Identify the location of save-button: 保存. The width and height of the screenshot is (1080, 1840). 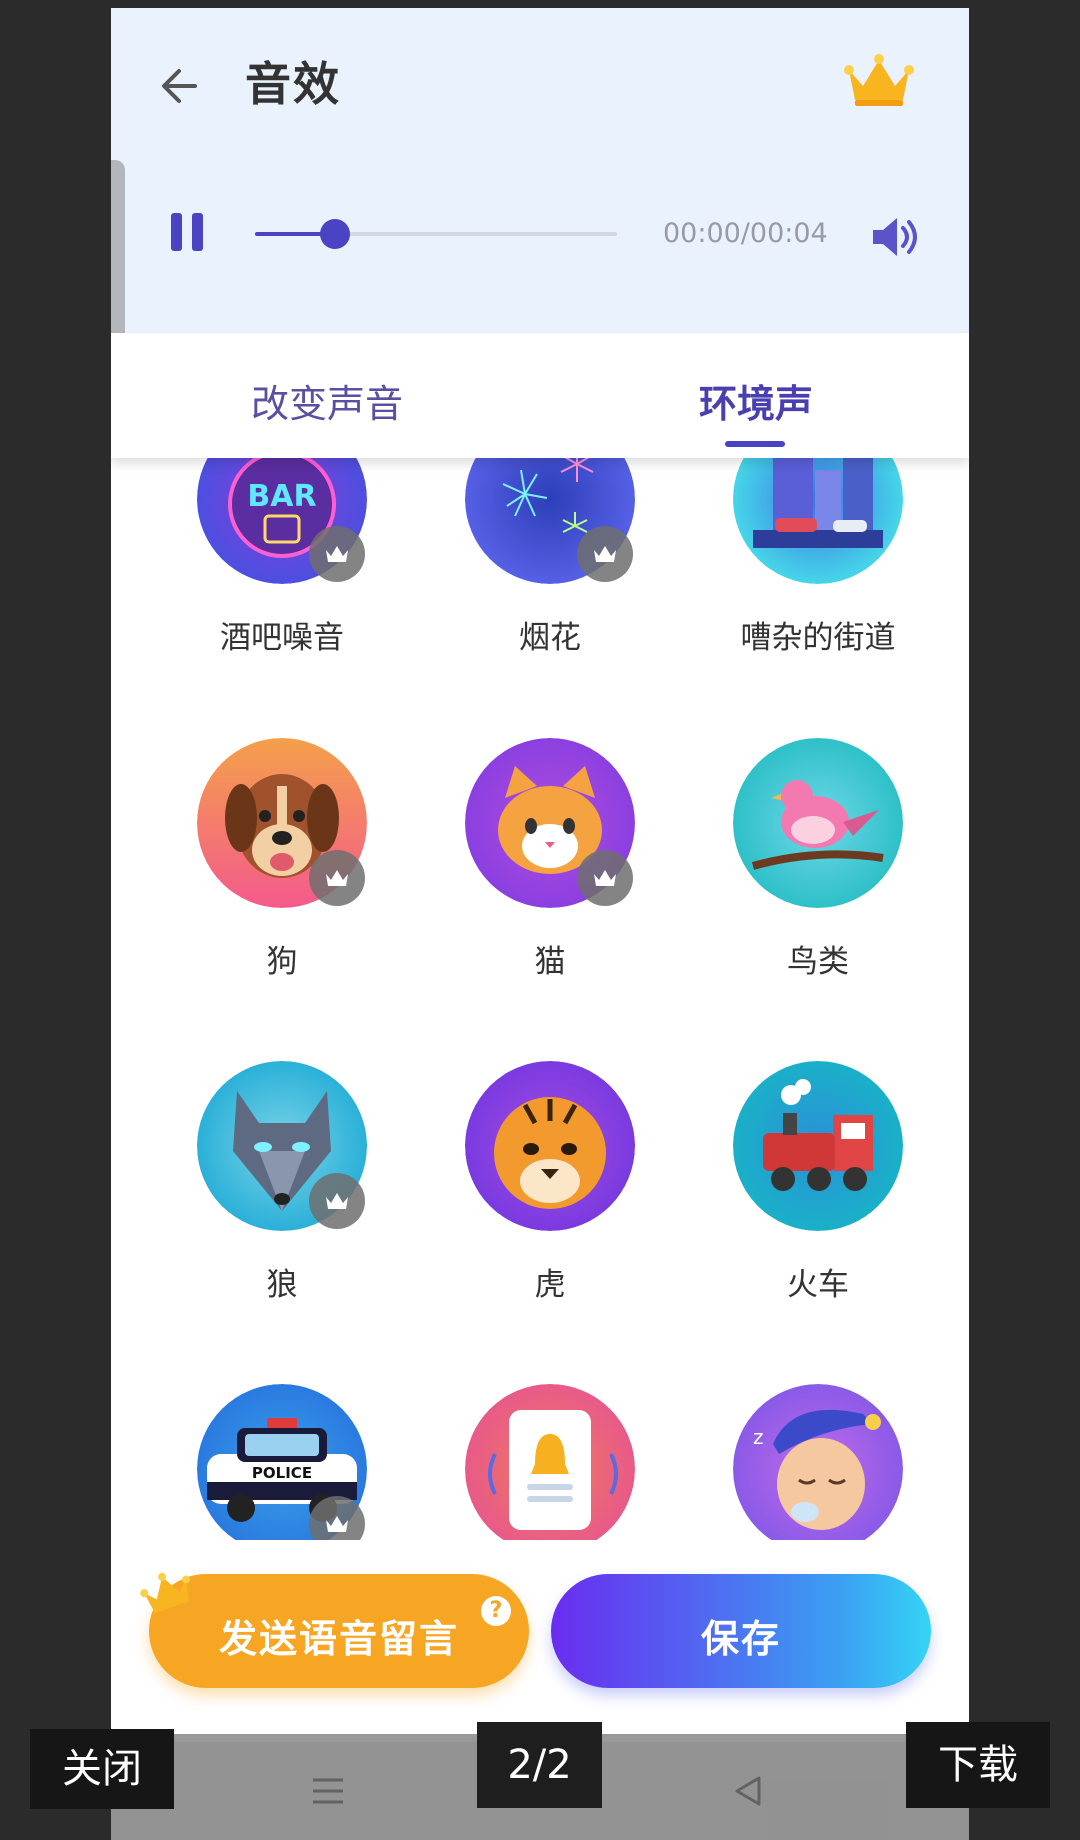
(741, 1631).